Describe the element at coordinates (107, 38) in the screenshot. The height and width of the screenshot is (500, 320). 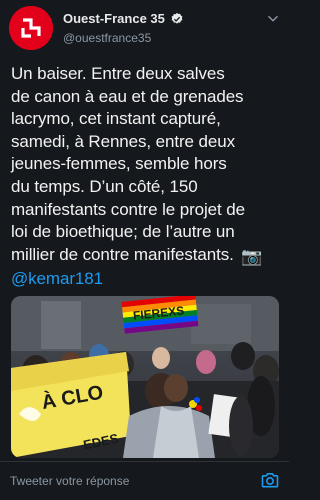
I see `account-handle: @ouestfrance35` at that location.